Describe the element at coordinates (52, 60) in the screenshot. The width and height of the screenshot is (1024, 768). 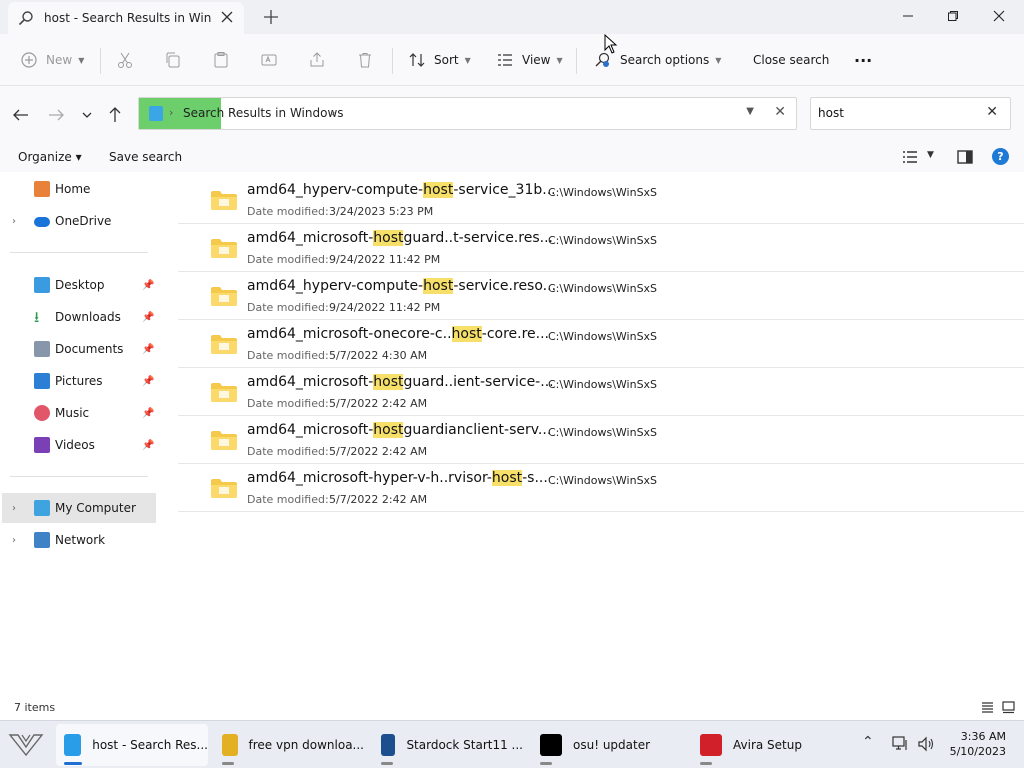
I see `new-button: New ▼` at that location.